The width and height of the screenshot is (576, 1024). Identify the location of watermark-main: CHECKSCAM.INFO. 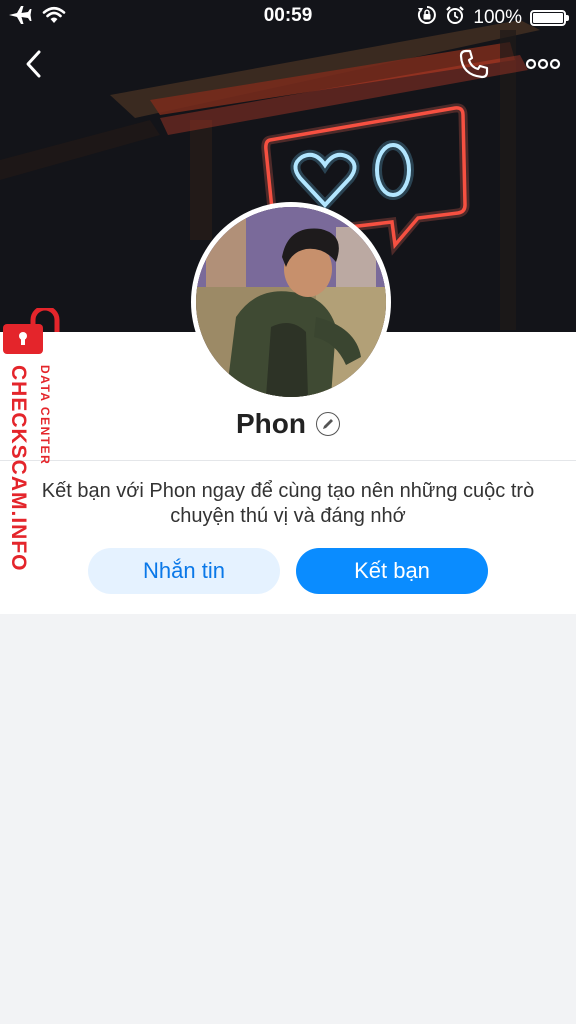
(18, 468).